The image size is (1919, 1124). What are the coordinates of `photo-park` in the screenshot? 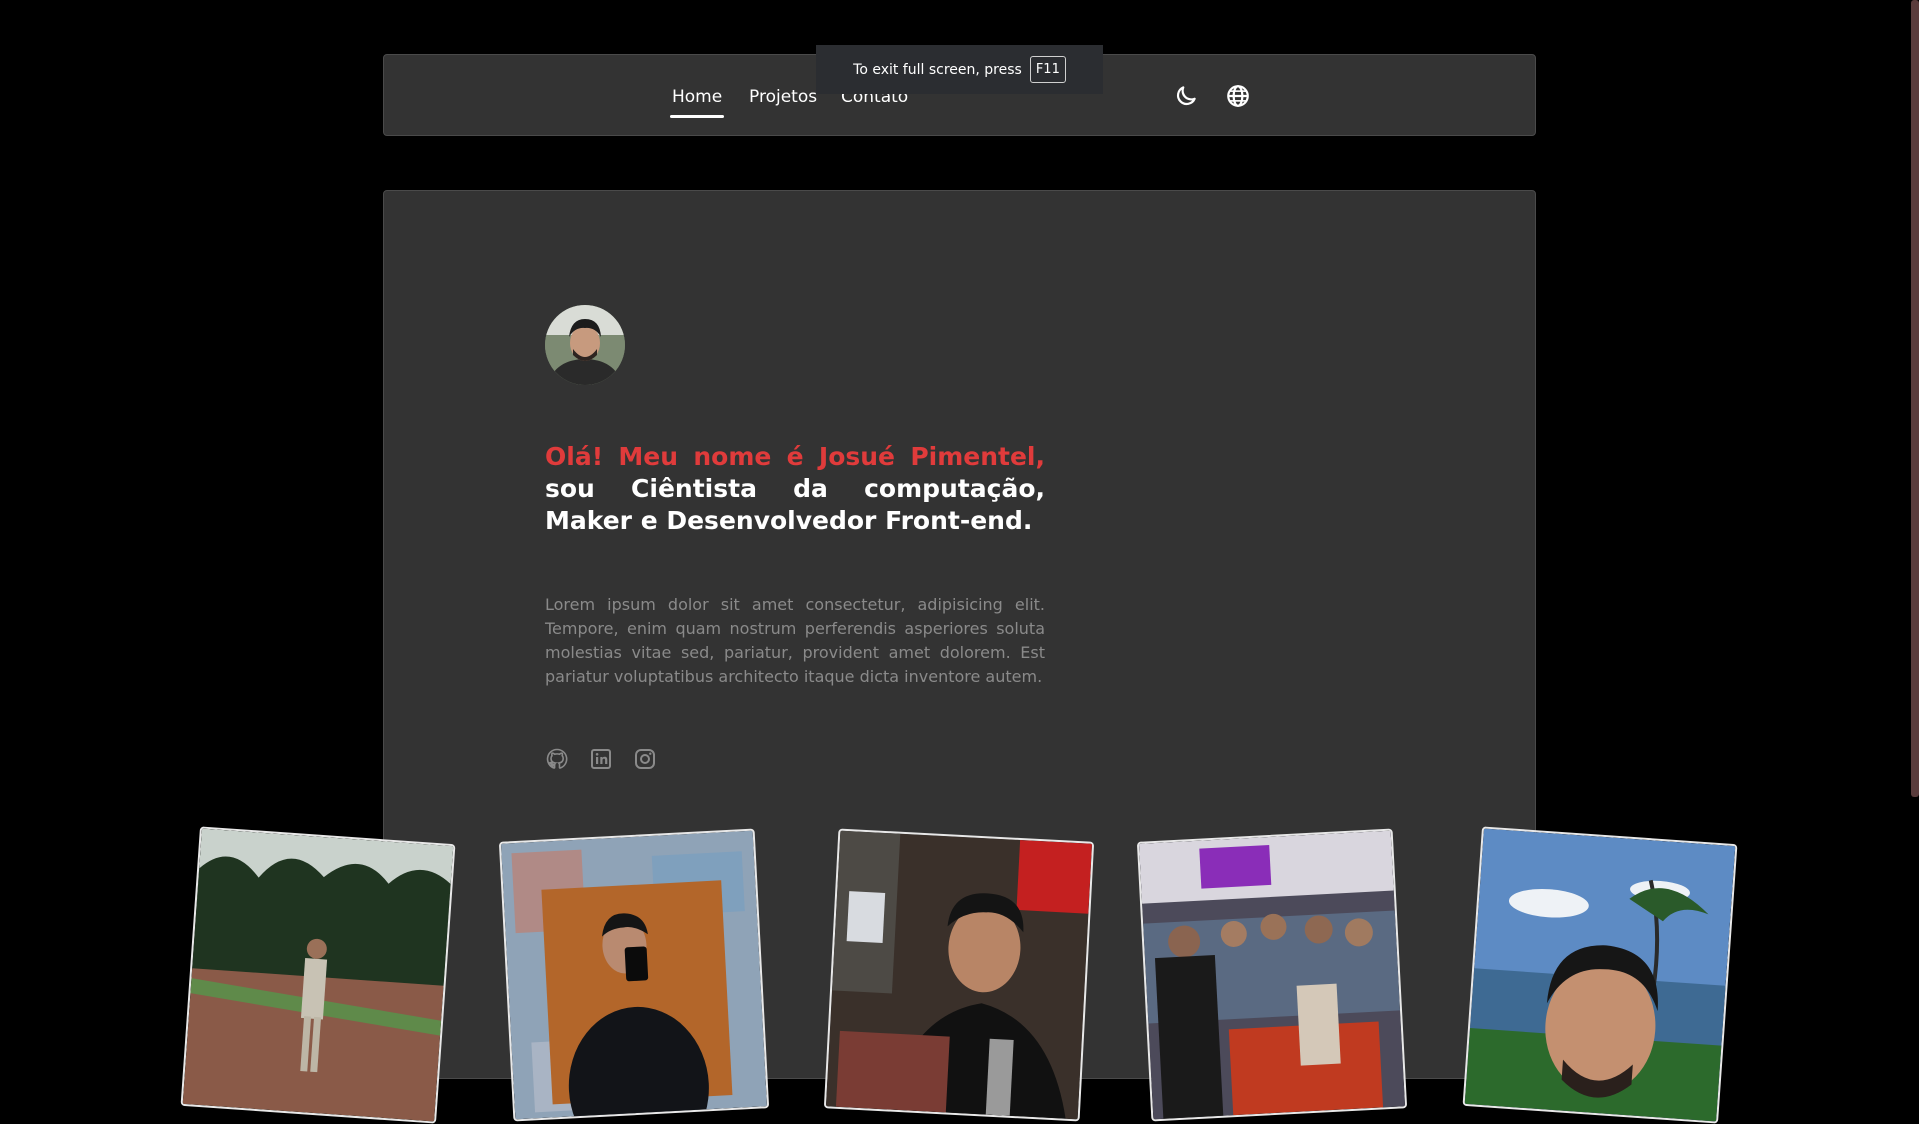 It's located at (318, 975).